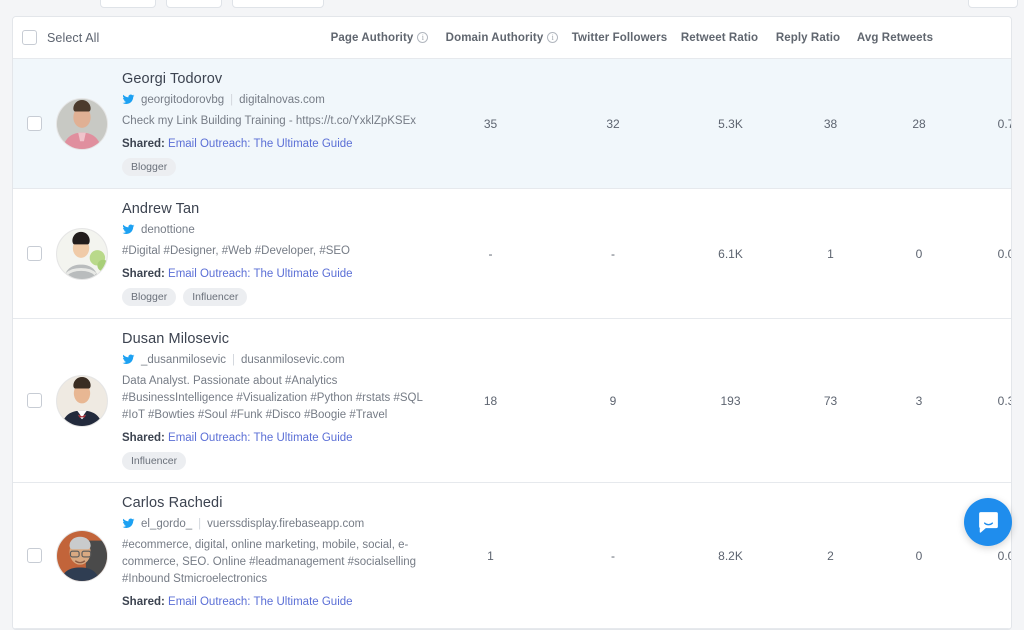 This screenshot has height=630, width=1024. Describe the element at coordinates (272, 167) in the screenshot. I see `tag-list: Blogger` at that location.